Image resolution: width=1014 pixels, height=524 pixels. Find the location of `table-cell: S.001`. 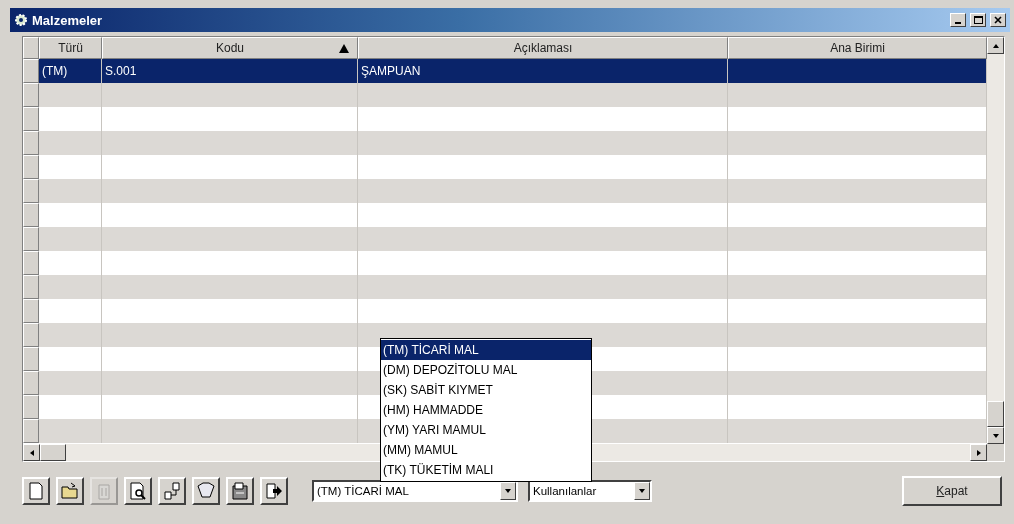

table-cell: S.001 is located at coordinates (121, 71).